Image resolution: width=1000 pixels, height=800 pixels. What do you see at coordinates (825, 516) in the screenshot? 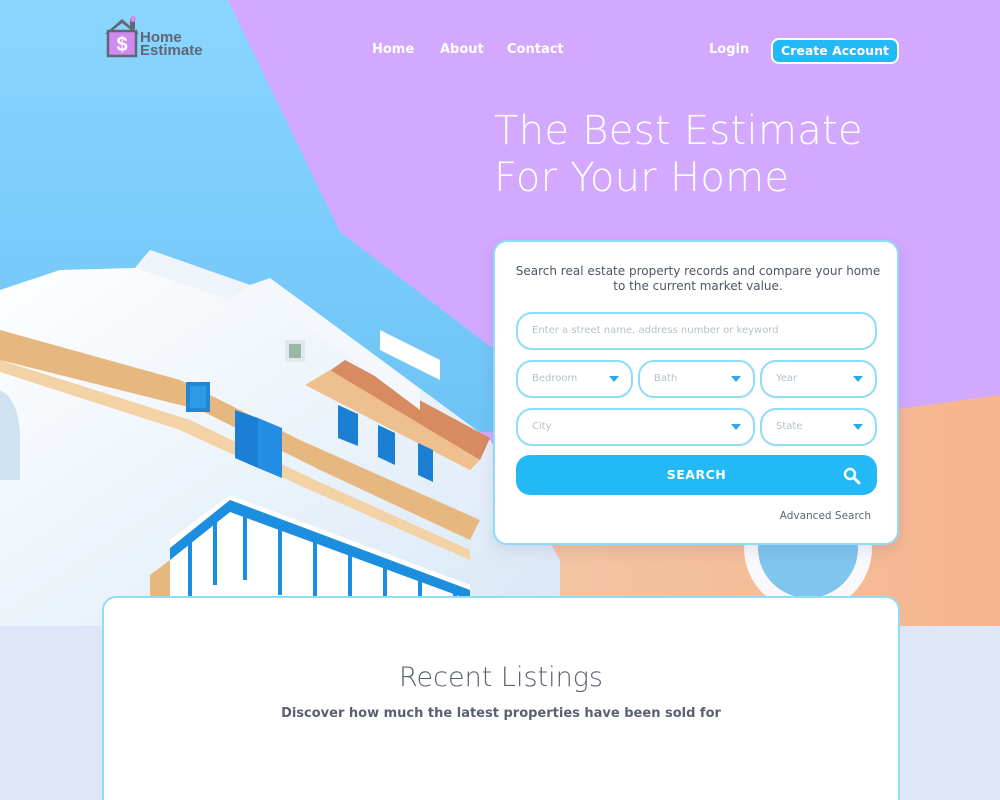
I see `advanced-search-link: Advanced Search` at bounding box center [825, 516].